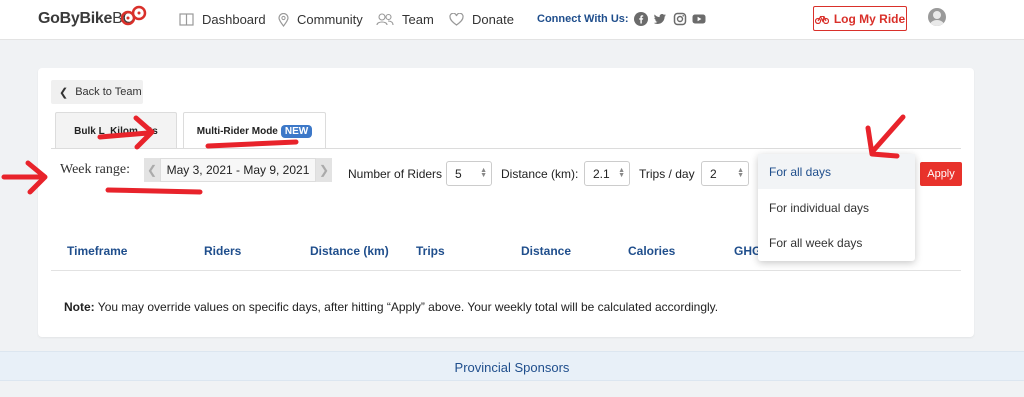 The image size is (1024, 397). What do you see at coordinates (95, 169) in the screenshot?
I see `week-range-label: Week range:` at bounding box center [95, 169].